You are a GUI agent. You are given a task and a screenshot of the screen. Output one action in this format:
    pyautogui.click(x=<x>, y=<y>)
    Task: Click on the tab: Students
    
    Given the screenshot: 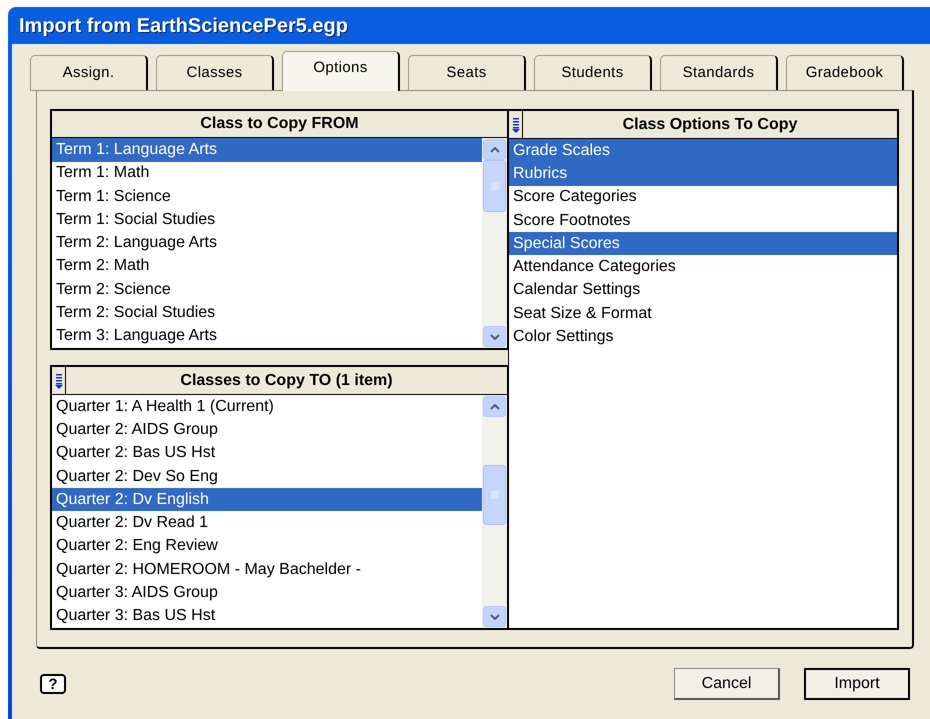 What is the action you would take?
    pyautogui.click(x=593, y=73)
    